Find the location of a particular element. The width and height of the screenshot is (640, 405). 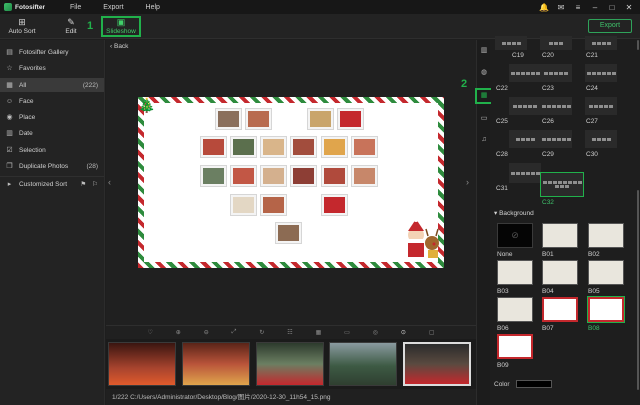

sidebar-item-label: Place is located at coordinates (27, 117).